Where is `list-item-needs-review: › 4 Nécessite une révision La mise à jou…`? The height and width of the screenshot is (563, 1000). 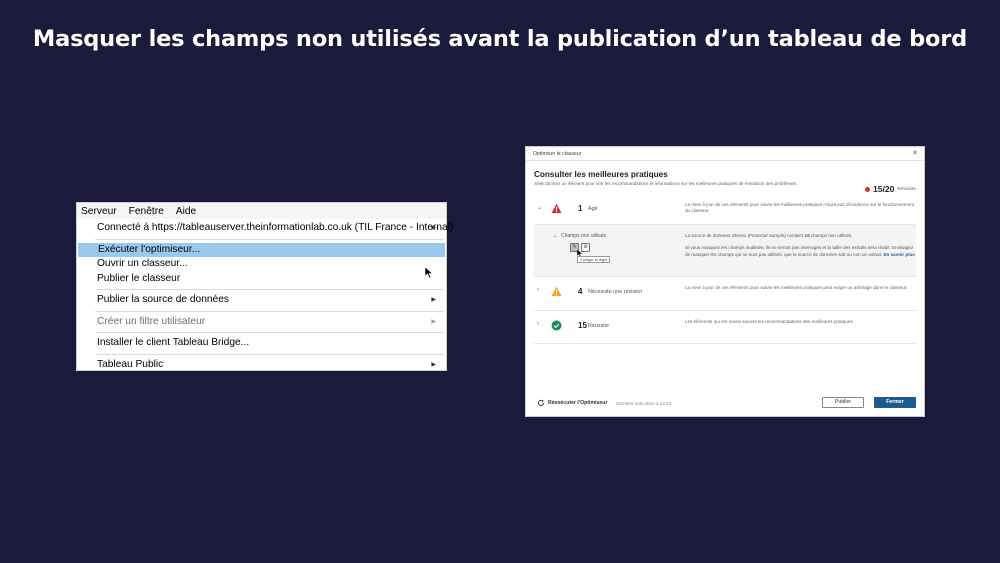 list-item-needs-review: › 4 Nécessite une révision La mise à jou… is located at coordinates (725, 294).